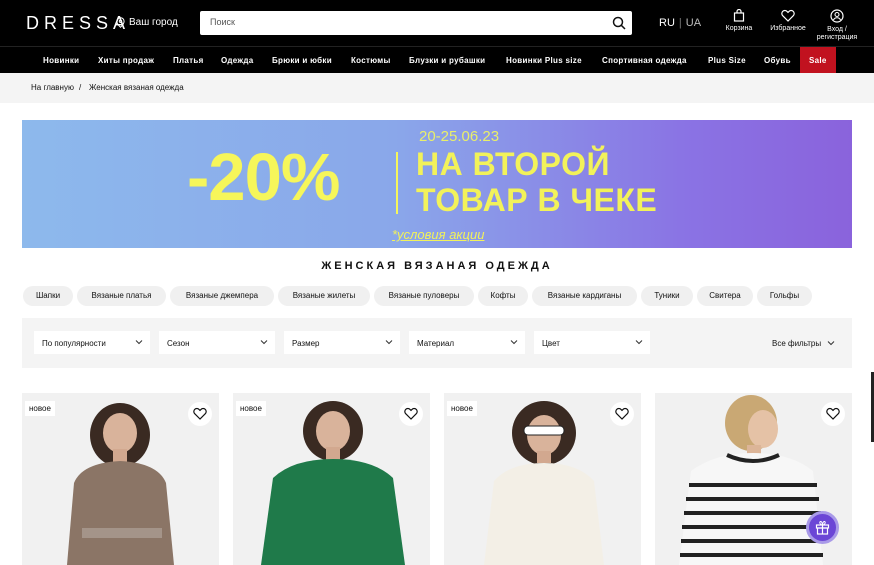 The width and height of the screenshot is (874, 565). Describe the element at coordinates (447, 60) in the screenshot. I see `nav-item-blouses: Блузки и рубашки` at that location.